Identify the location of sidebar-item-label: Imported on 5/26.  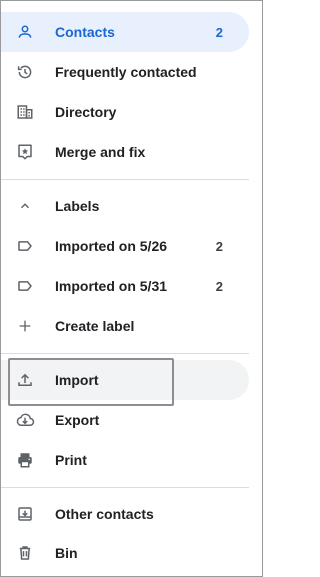
(111, 246).